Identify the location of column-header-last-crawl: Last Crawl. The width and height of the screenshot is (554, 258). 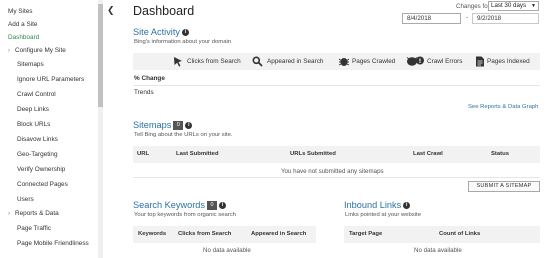
(428, 154).